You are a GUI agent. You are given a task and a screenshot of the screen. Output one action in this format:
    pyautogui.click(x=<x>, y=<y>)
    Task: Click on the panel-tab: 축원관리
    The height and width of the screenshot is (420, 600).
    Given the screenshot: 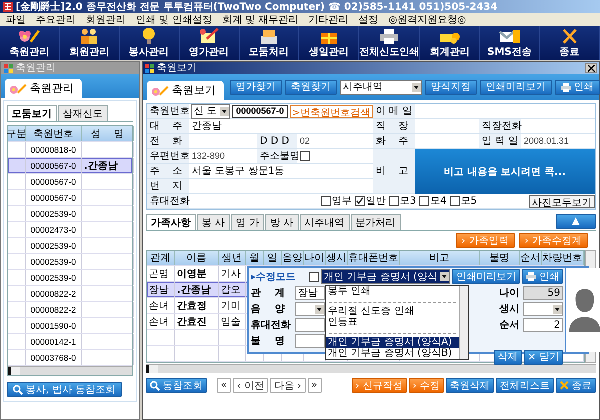 What is the action you would take?
    pyautogui.click(x=43, y=88)
    